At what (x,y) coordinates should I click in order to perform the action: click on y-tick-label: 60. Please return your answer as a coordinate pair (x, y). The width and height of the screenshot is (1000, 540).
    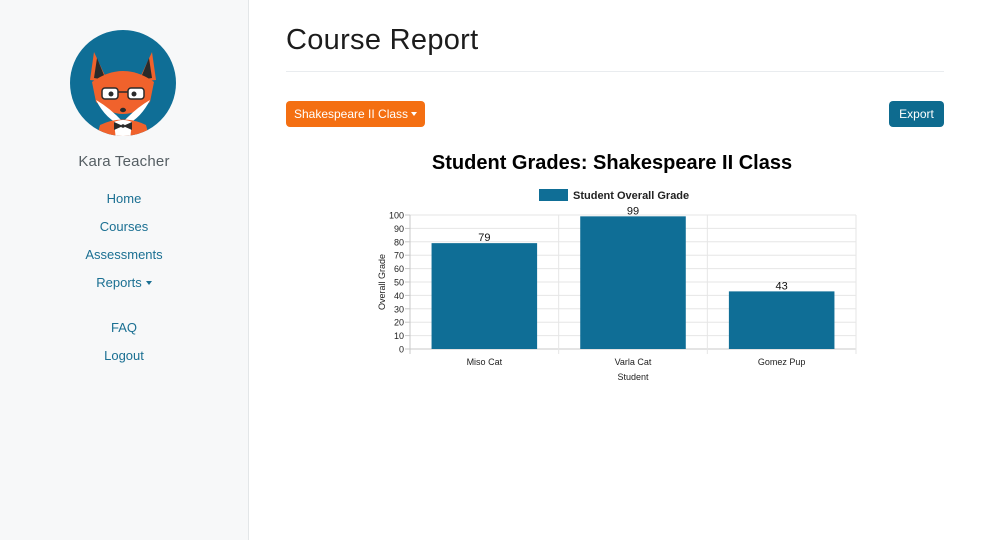
    Looking at the image, I should click on (399, 269).